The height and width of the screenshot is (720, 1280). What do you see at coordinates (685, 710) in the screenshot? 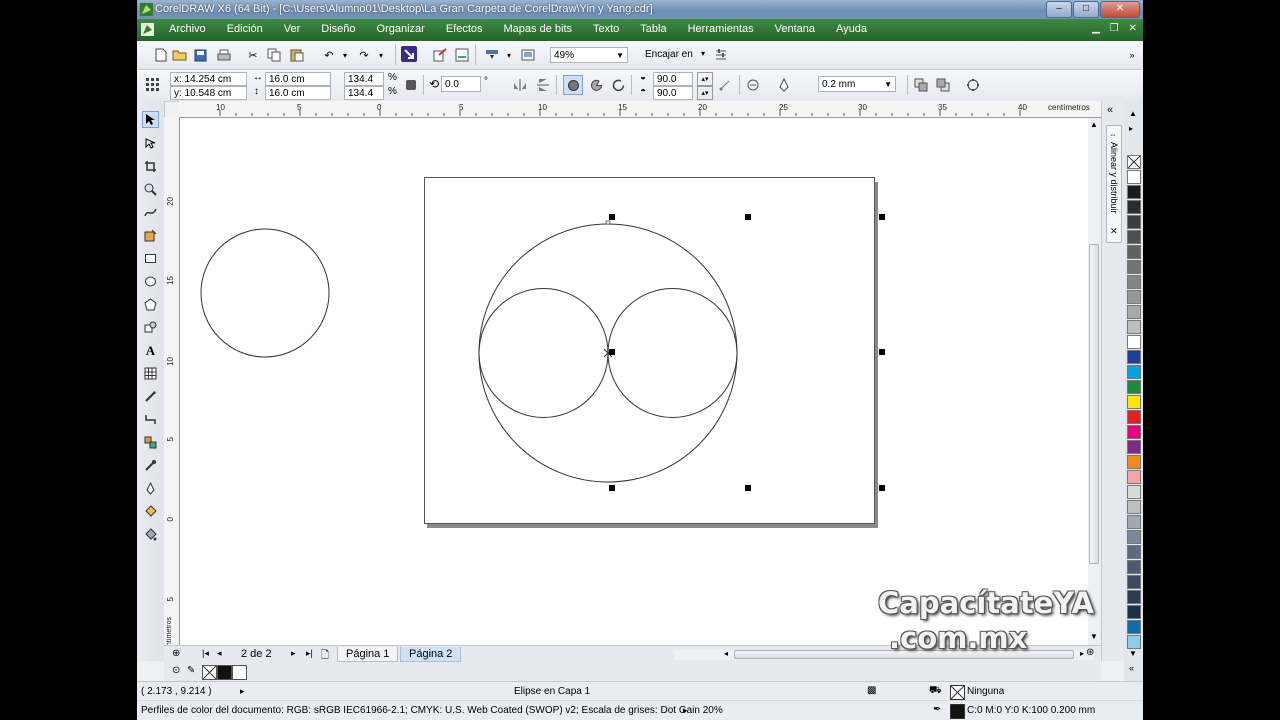
I see `profiles-arrow-icon: ▸` at bounding box center [685, 710].